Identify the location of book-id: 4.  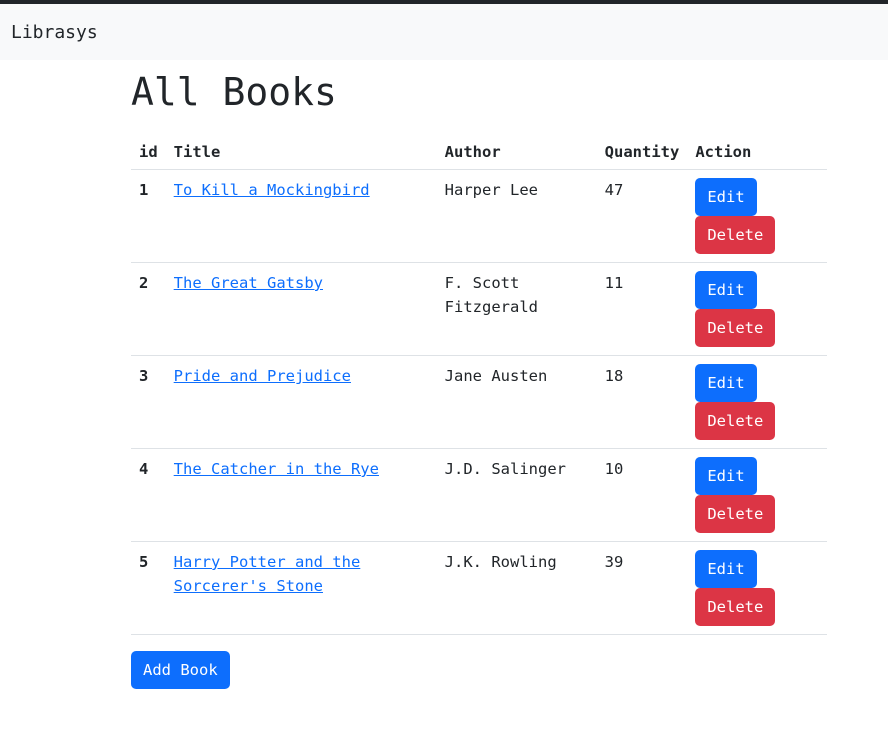
(148, 495).